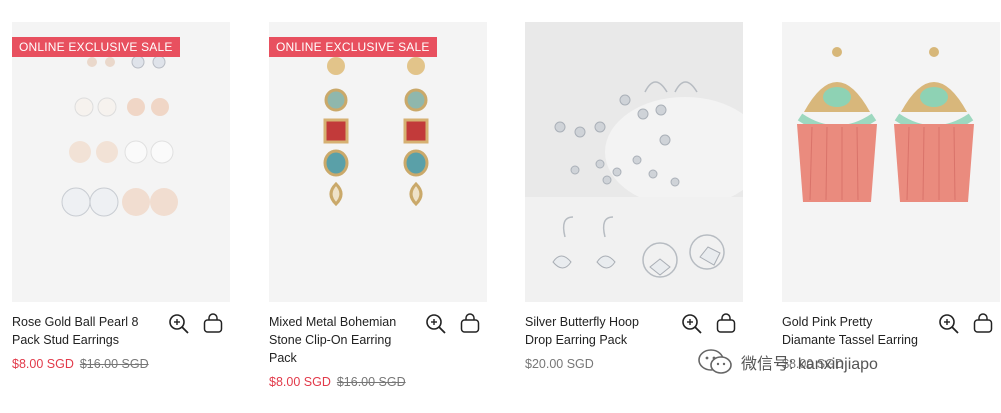 The height and width of the screenshot is (413, 1001). I want to click on bohemian-clip-ons-image, so click(376, 132).